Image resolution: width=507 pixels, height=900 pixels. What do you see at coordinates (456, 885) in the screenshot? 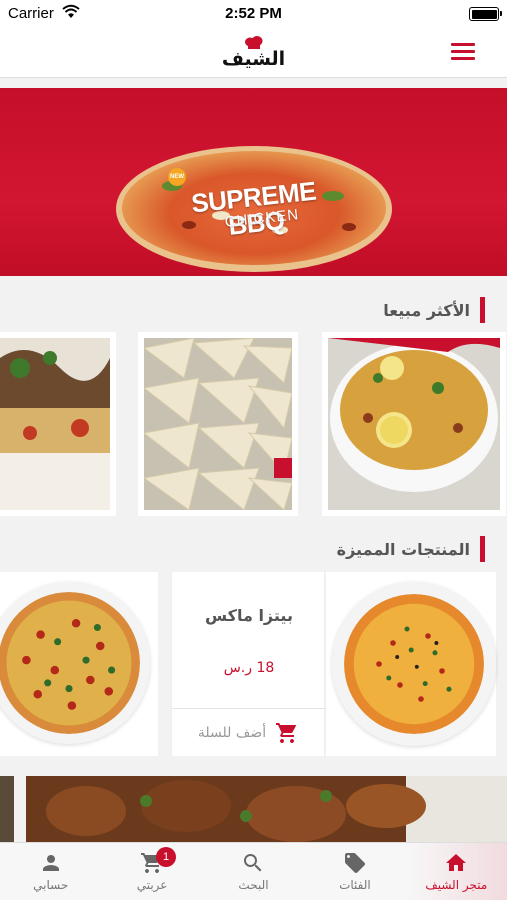
I see `tab-label: متجر الشيف` at bounding box center [456, 885].